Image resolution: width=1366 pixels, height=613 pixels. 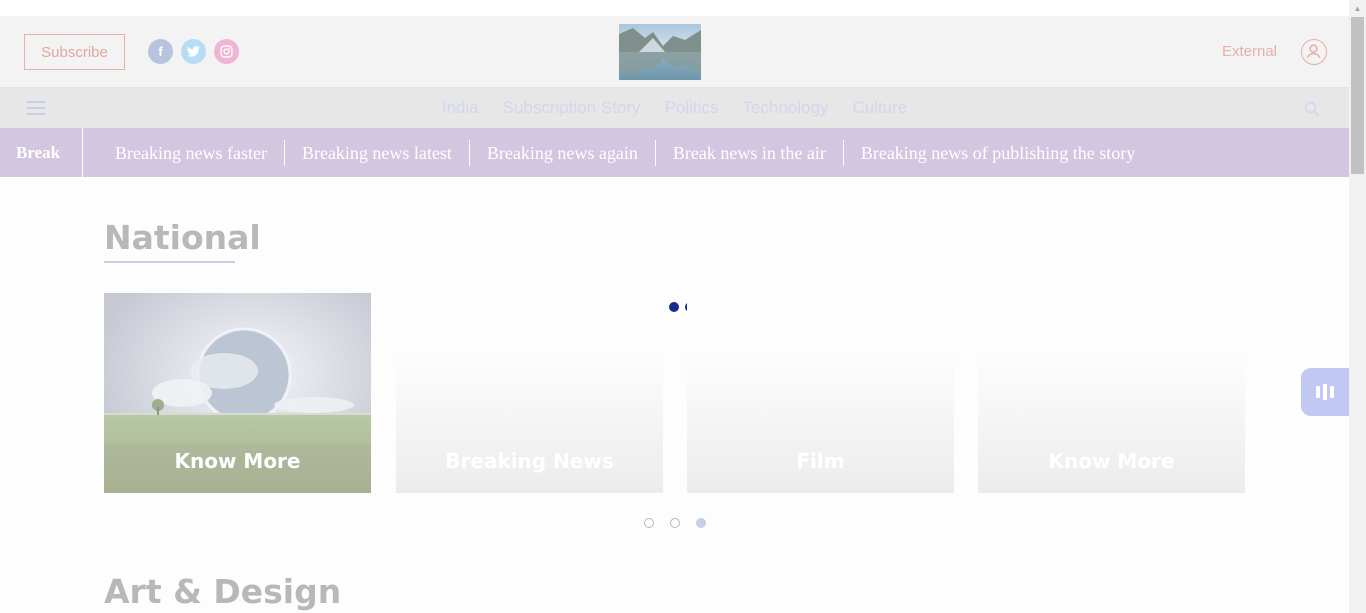 I want to click on scrollbar: ▲, so click(x=1357, y=306).